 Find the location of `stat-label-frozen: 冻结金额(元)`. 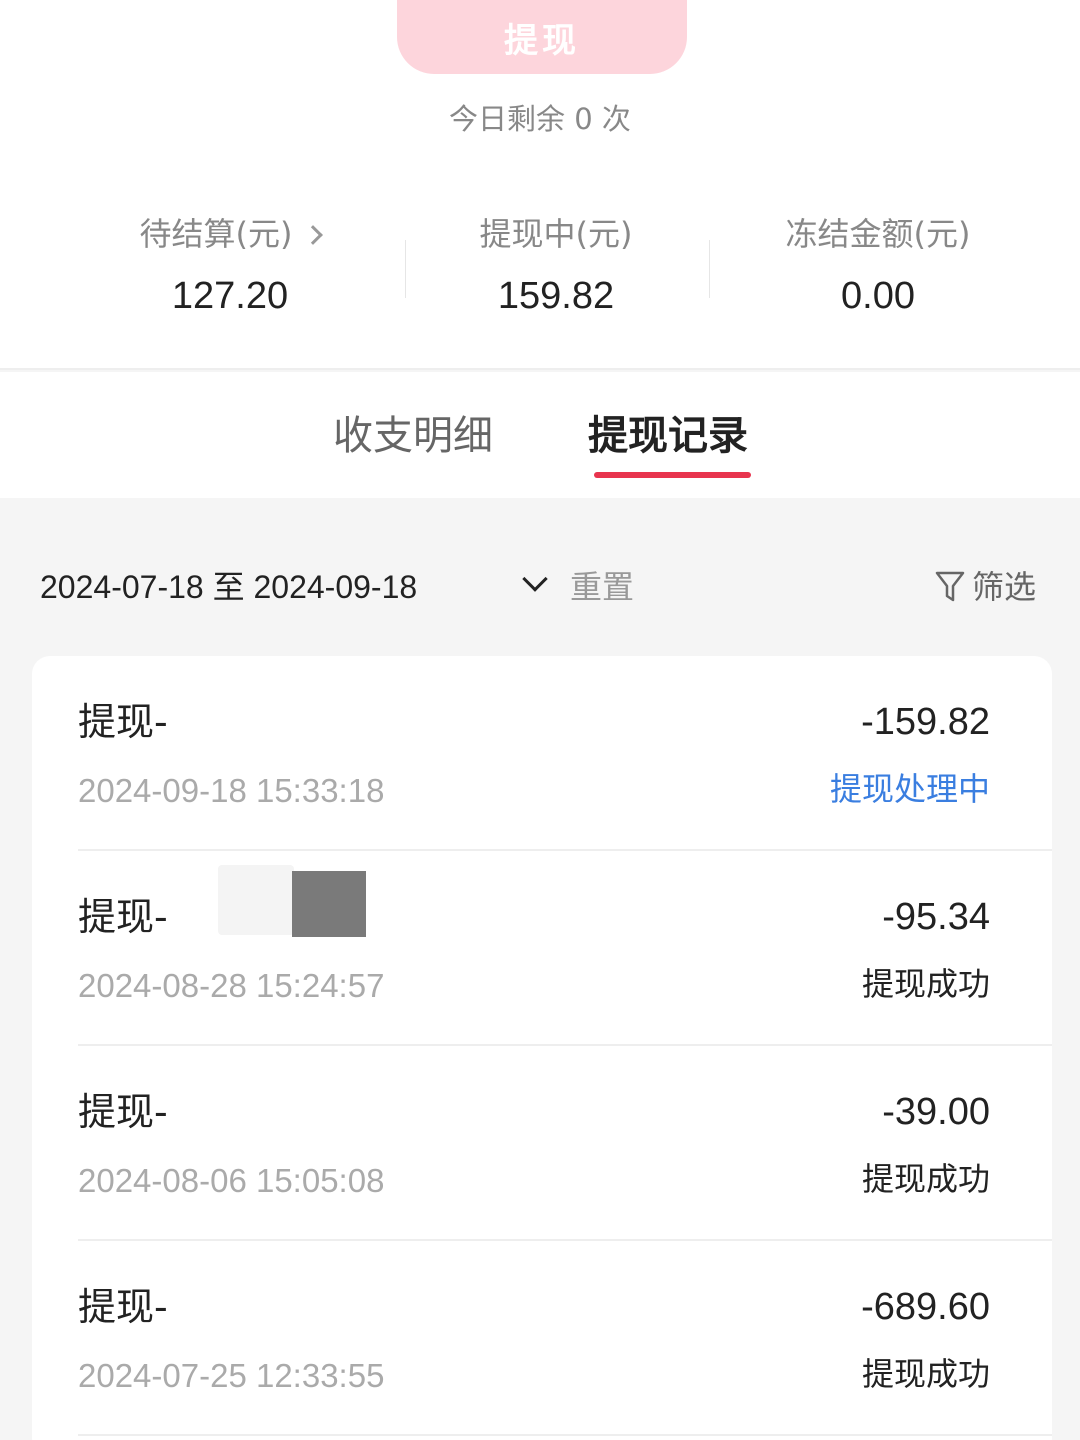

stat-label-frozen: 冻结金额(元) is located at coordinates (878, 234).